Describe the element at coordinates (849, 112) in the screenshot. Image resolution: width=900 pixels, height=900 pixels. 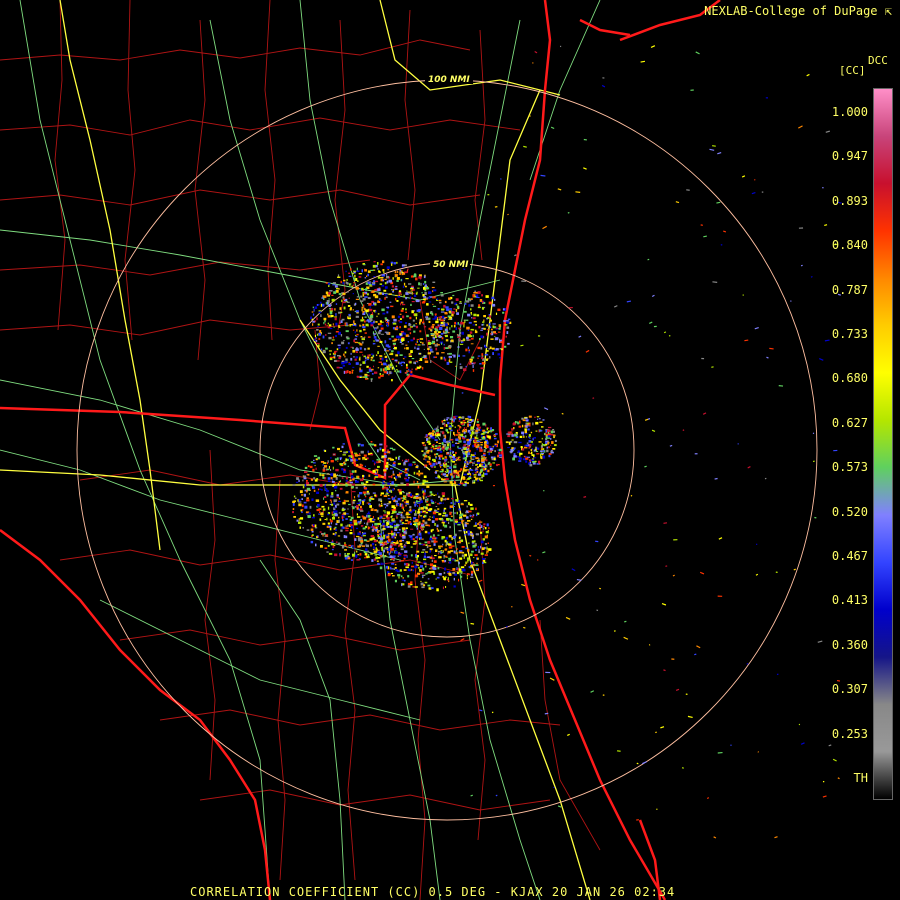
I see `legend-tick: 1.000` at that location.